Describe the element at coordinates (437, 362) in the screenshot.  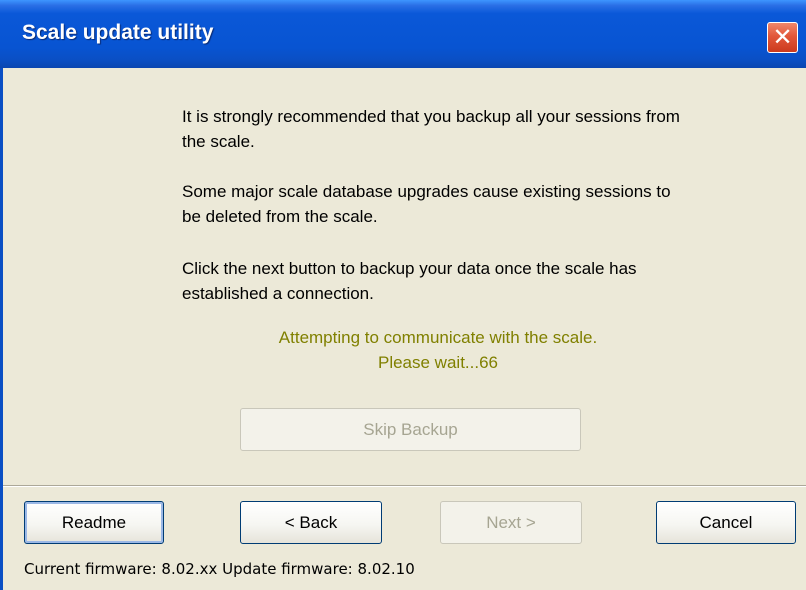
I see `status-message-line-2: Please wait...66` at that location.